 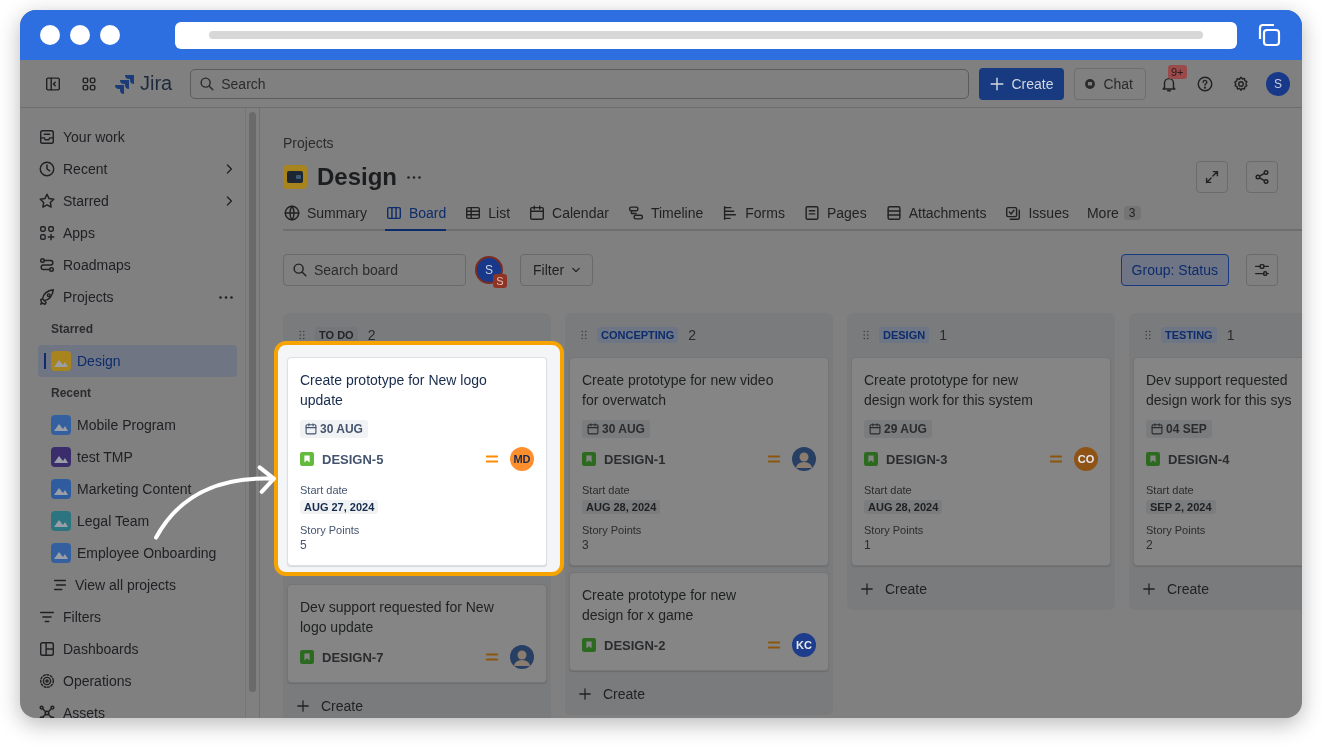 I want to click on status-lozenge: DESIGN, so click(x=904, y=335).